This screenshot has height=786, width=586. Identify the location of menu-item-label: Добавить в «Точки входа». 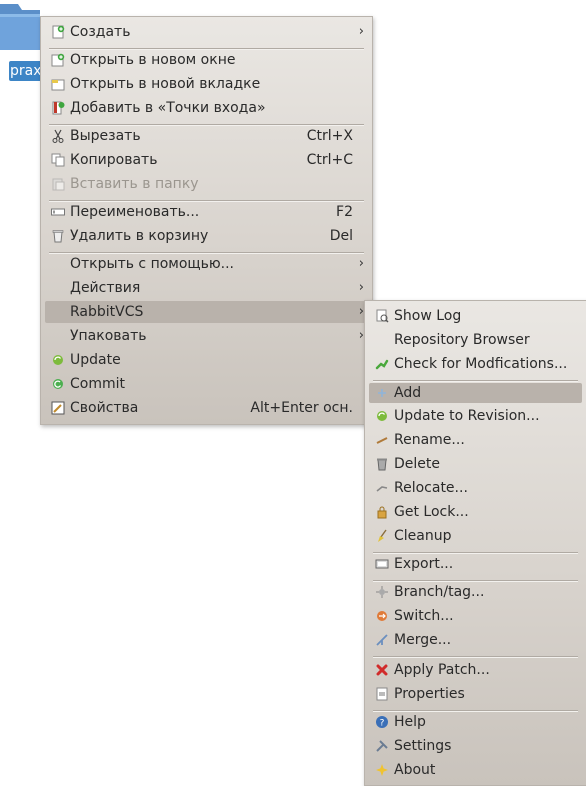
(168, 108).